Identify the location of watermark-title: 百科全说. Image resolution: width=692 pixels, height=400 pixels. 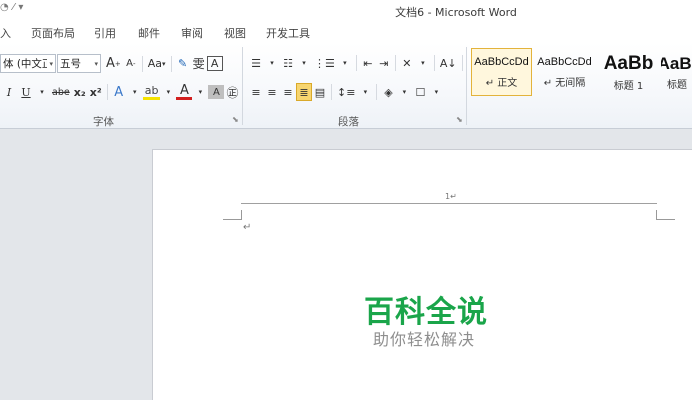
(426, 312).